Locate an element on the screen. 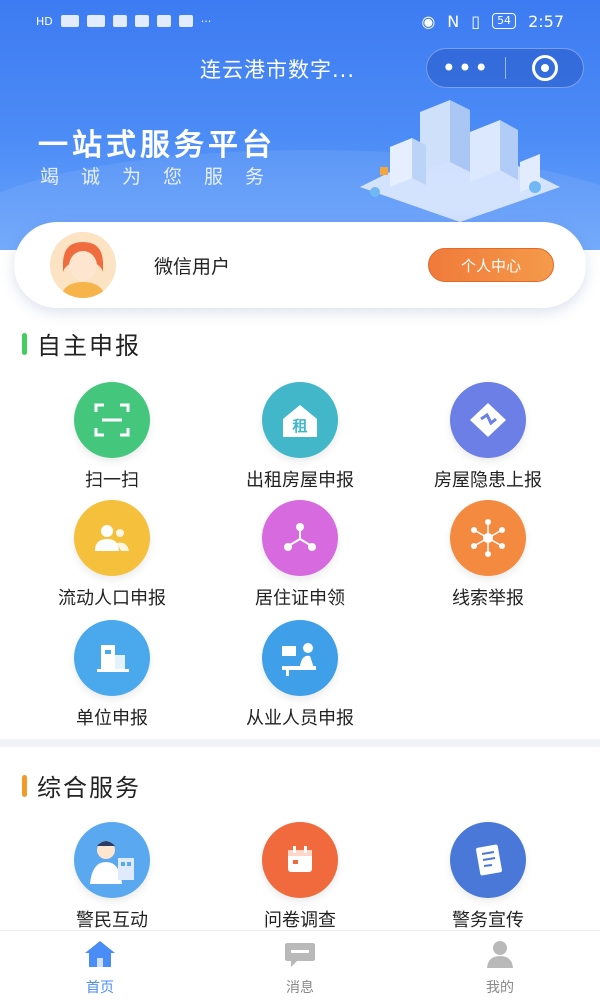 The image size is (600, 1000). service-label: 从业人员申报 is located at coordinates (300, 718).